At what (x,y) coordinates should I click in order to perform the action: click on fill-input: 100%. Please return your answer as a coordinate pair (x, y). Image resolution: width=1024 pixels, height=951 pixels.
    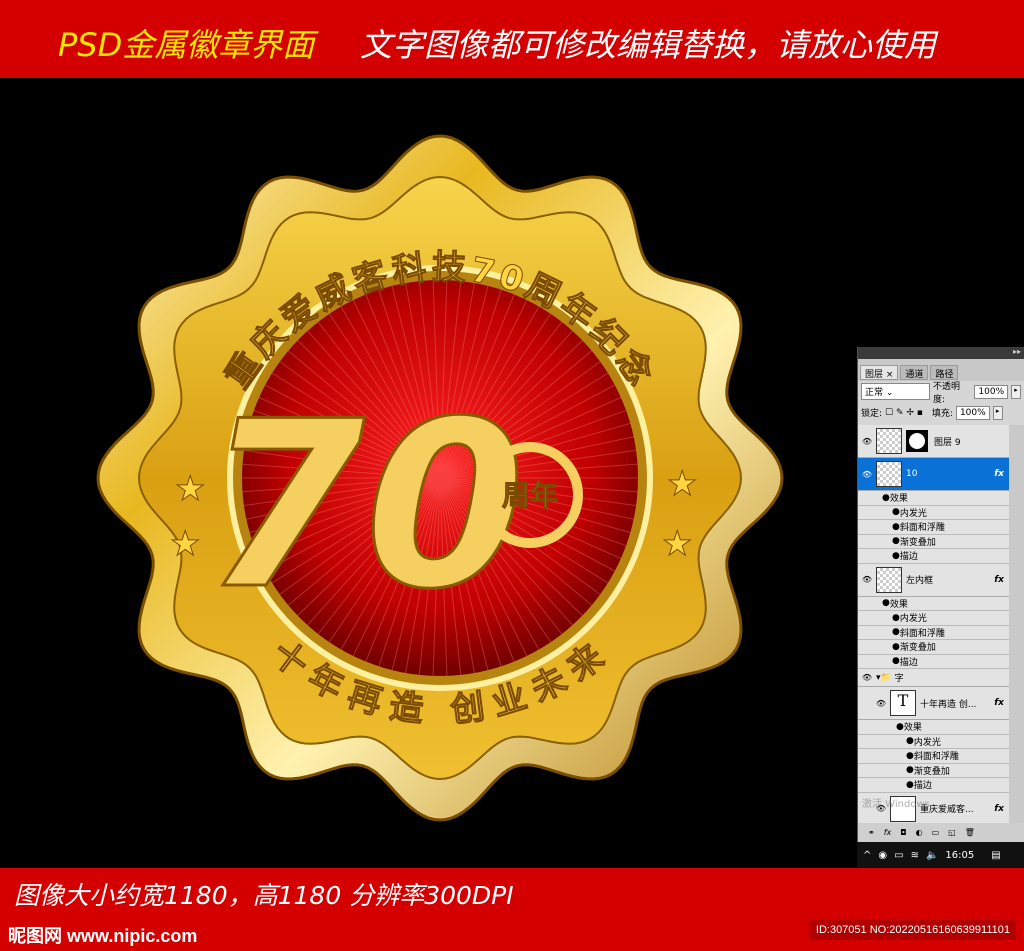
    Looking at the image, I should click on (972, 412).